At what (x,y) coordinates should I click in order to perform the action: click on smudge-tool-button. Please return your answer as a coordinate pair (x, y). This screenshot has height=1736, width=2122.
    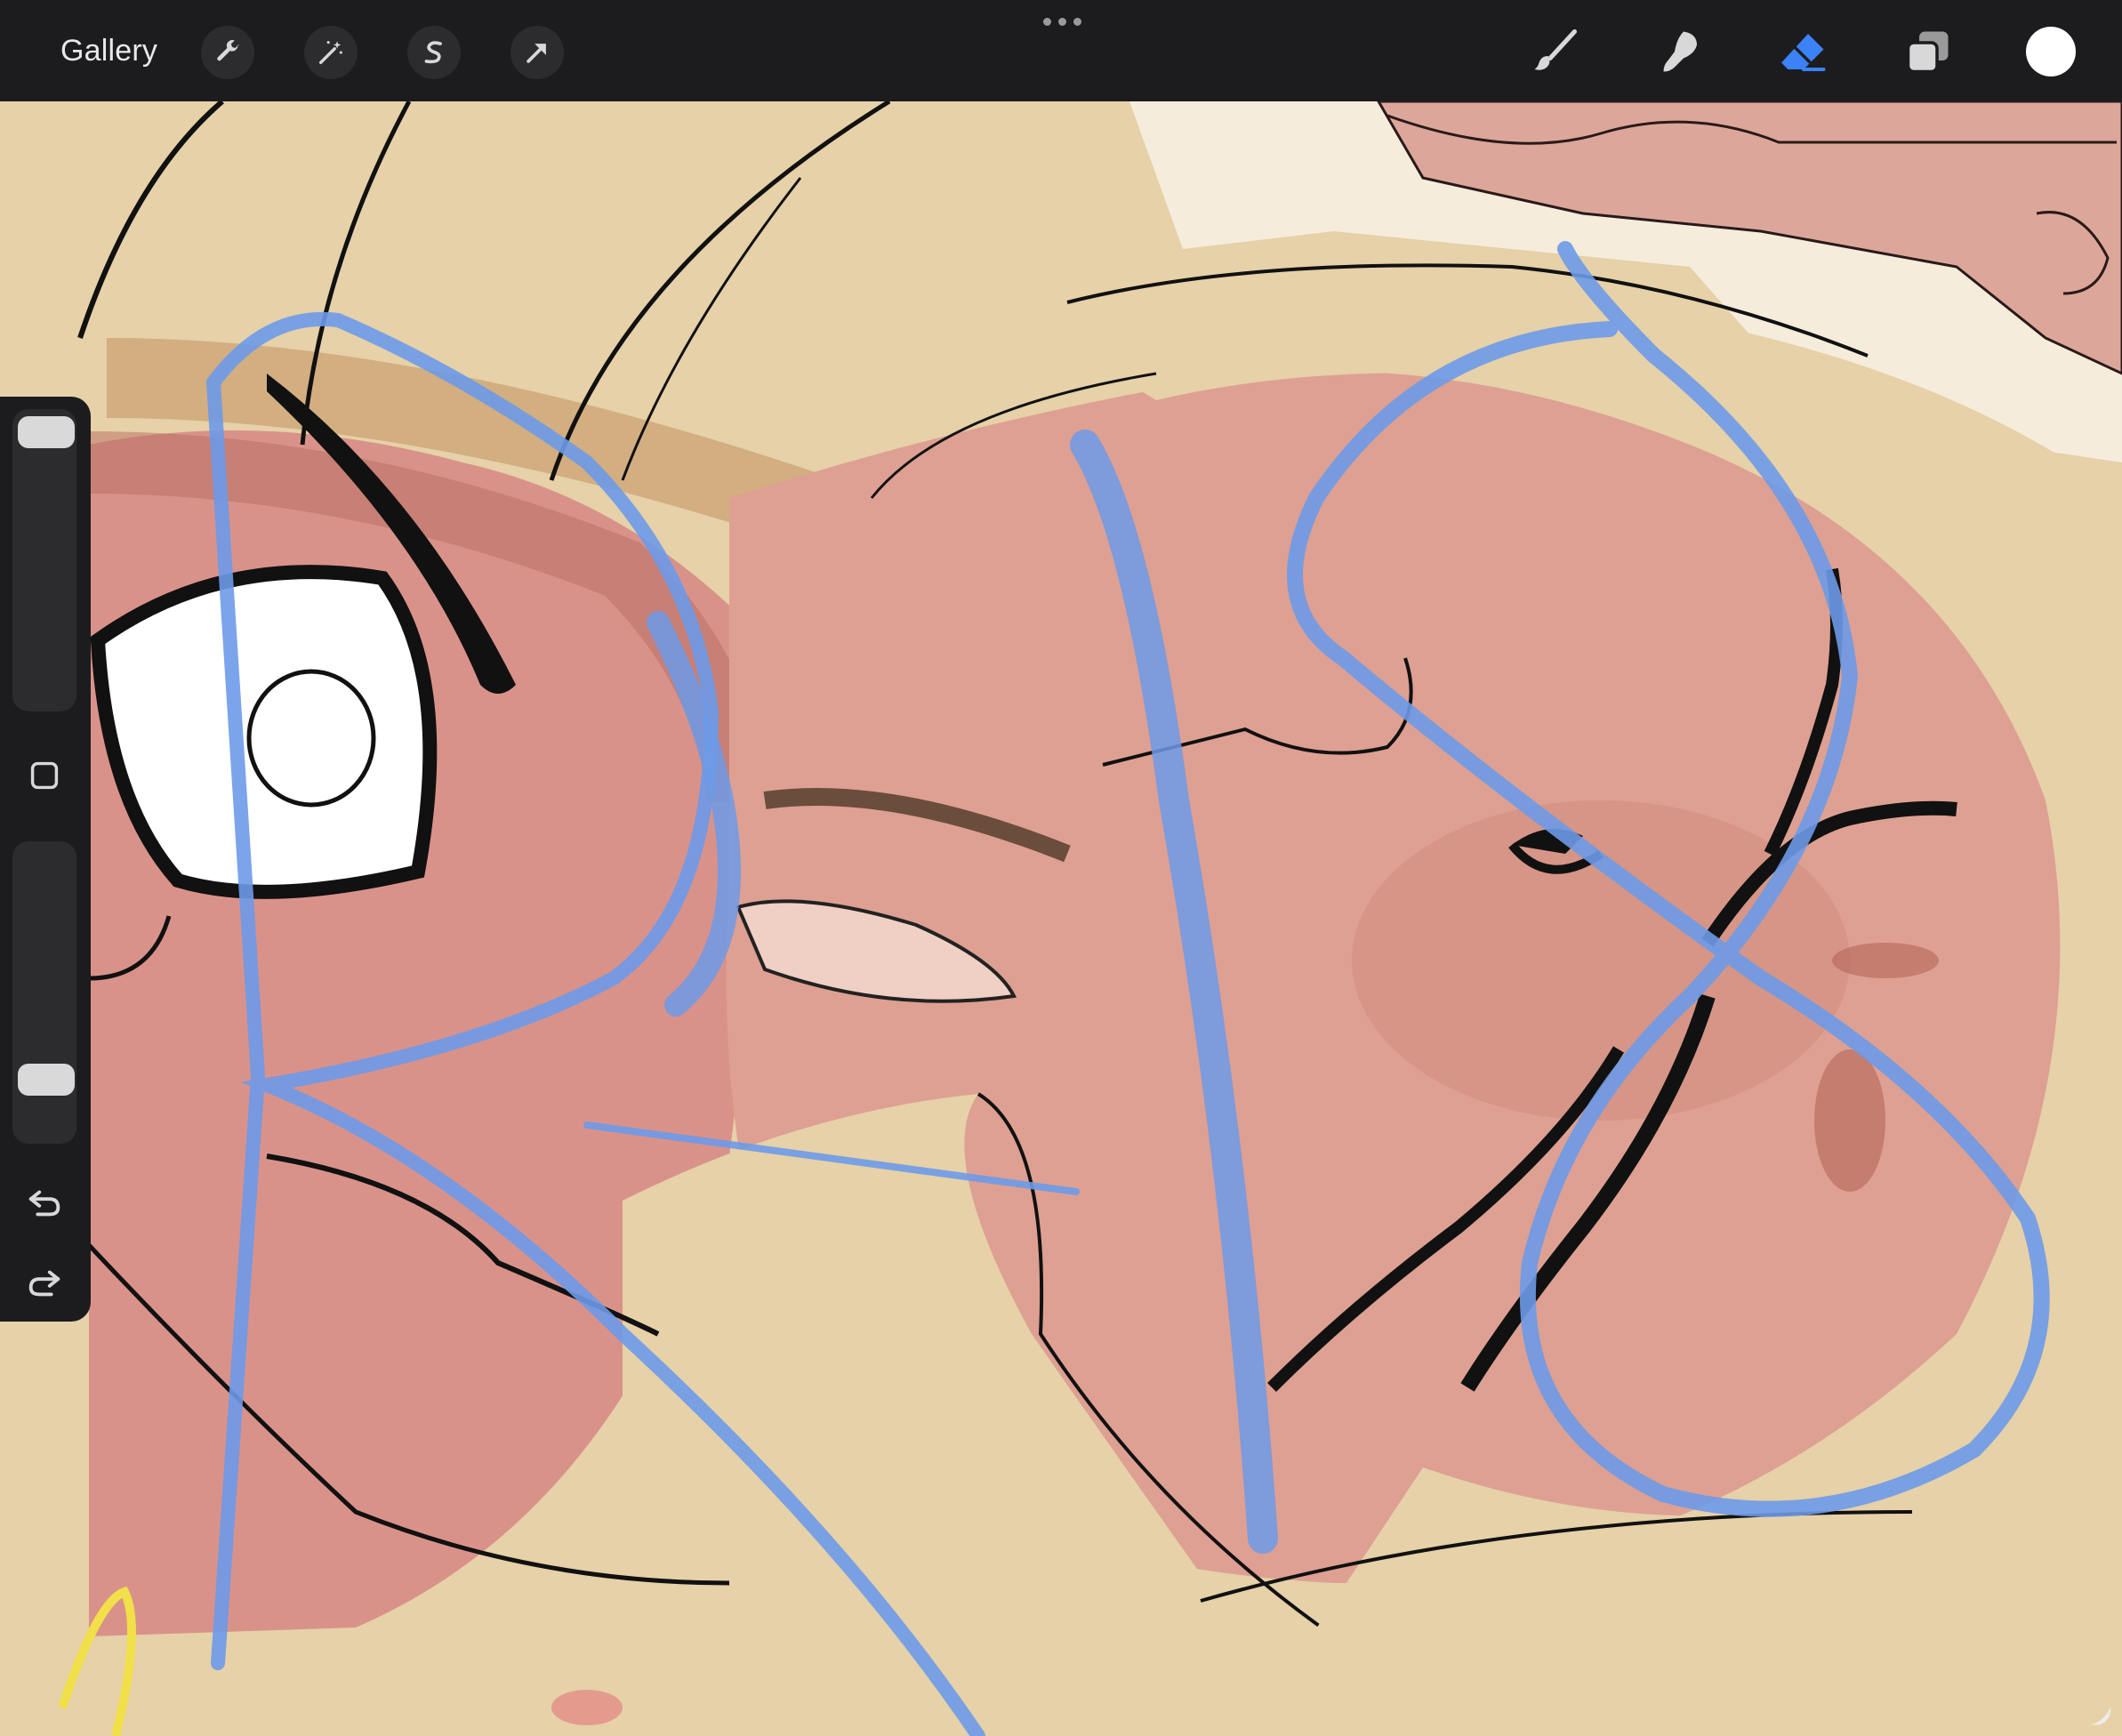
    Looking at the image, I should click on (1679, 52).